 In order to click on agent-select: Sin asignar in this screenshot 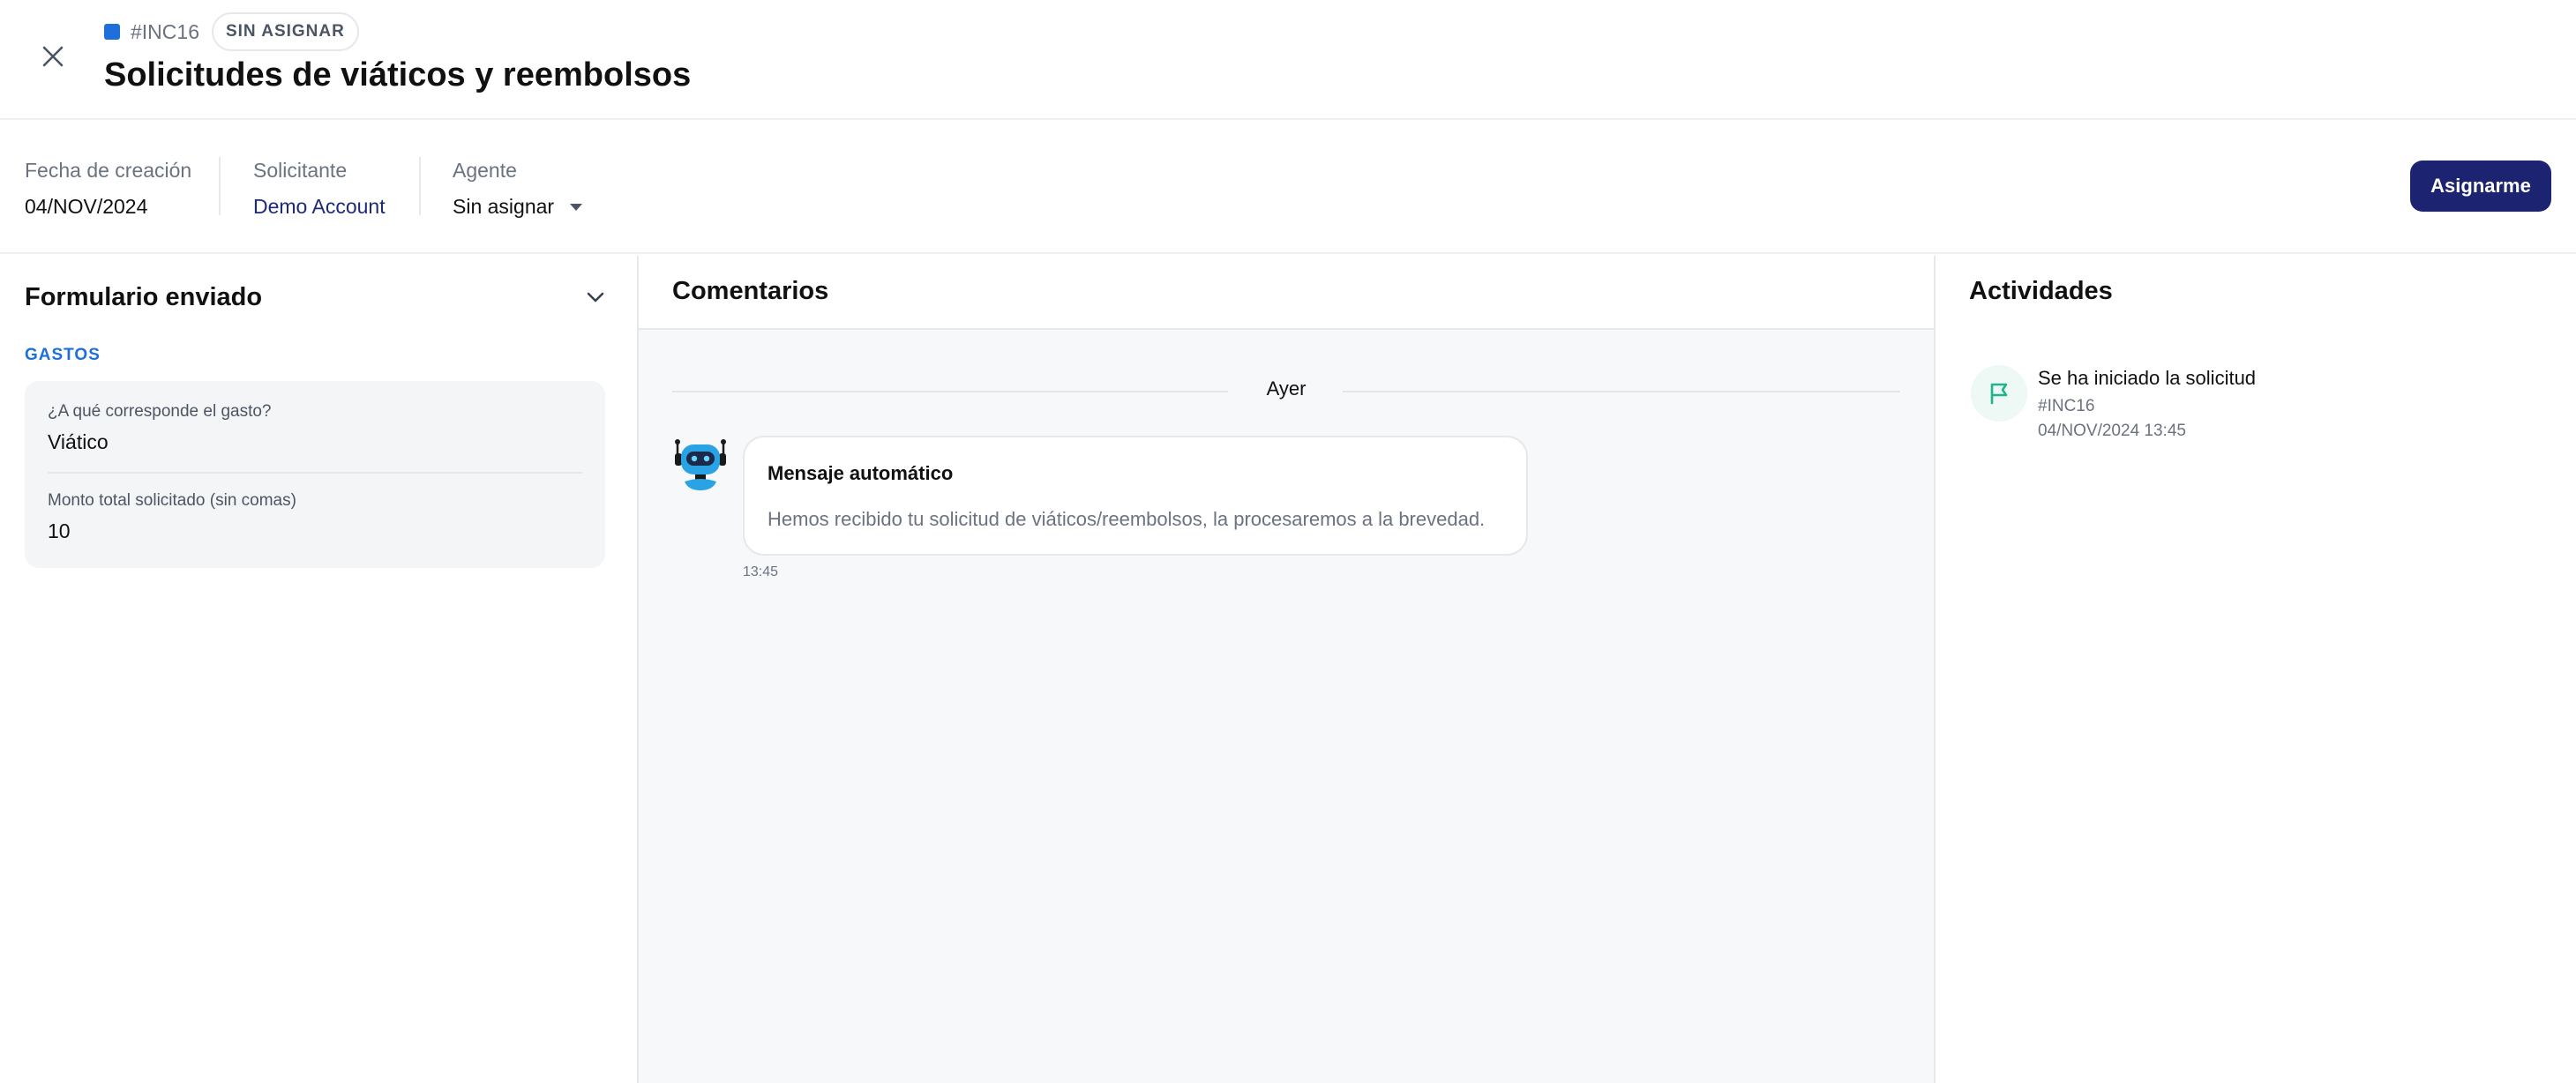, I will do `click(518, 207)`.